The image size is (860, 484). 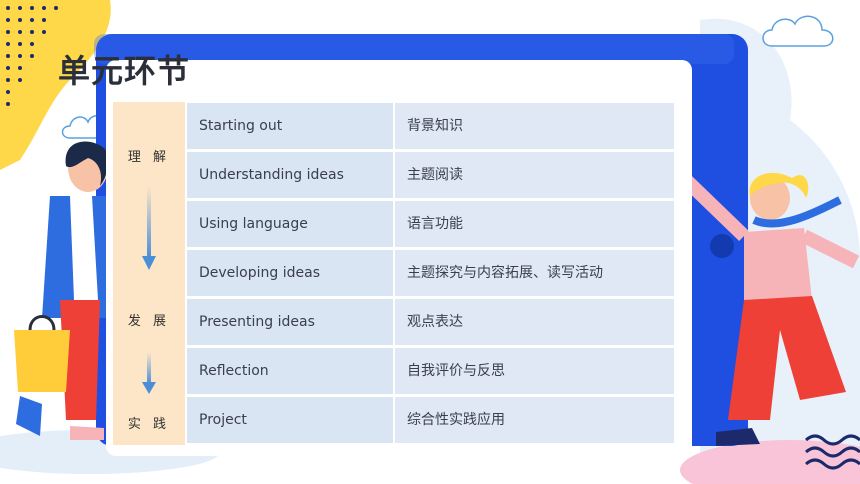 What do you see at coordinates (234, 371) in the screenshot?
I see `stage-name: Reflection` at bounding box center [234, 371].